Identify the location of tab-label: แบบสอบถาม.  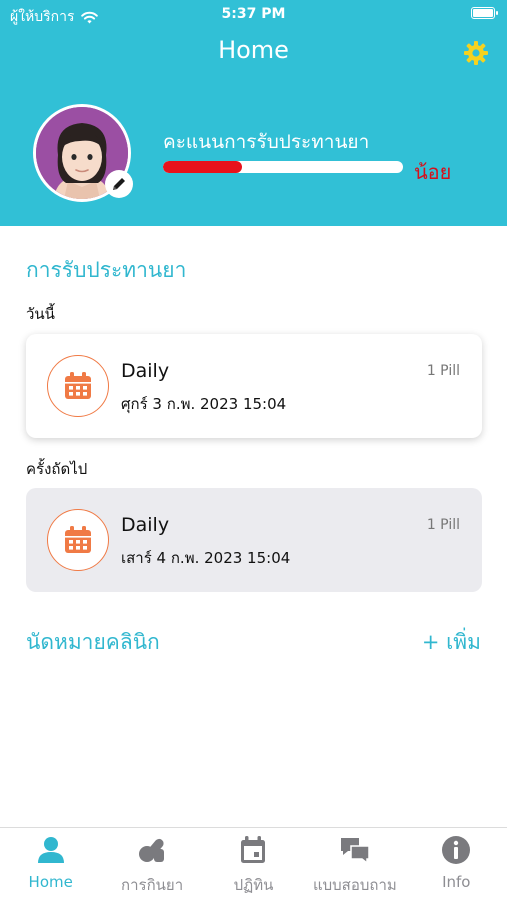
(354, 885).